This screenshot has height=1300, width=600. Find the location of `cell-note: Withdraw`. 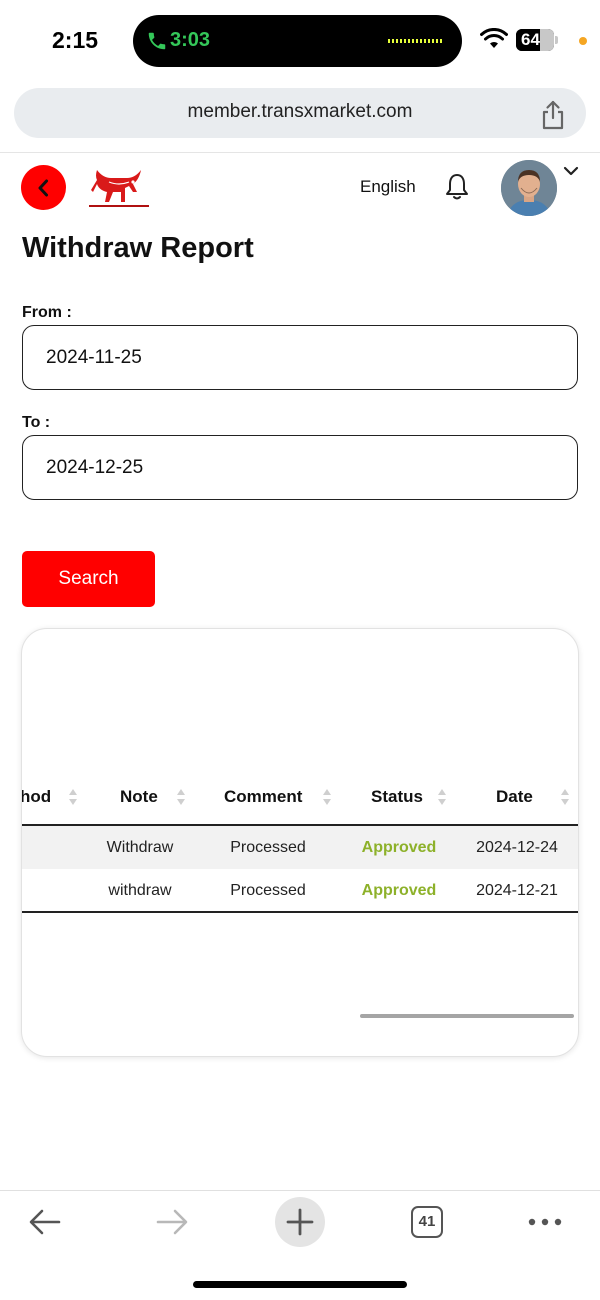

cell-note: Withdraw is located at coordinates (140, 847).